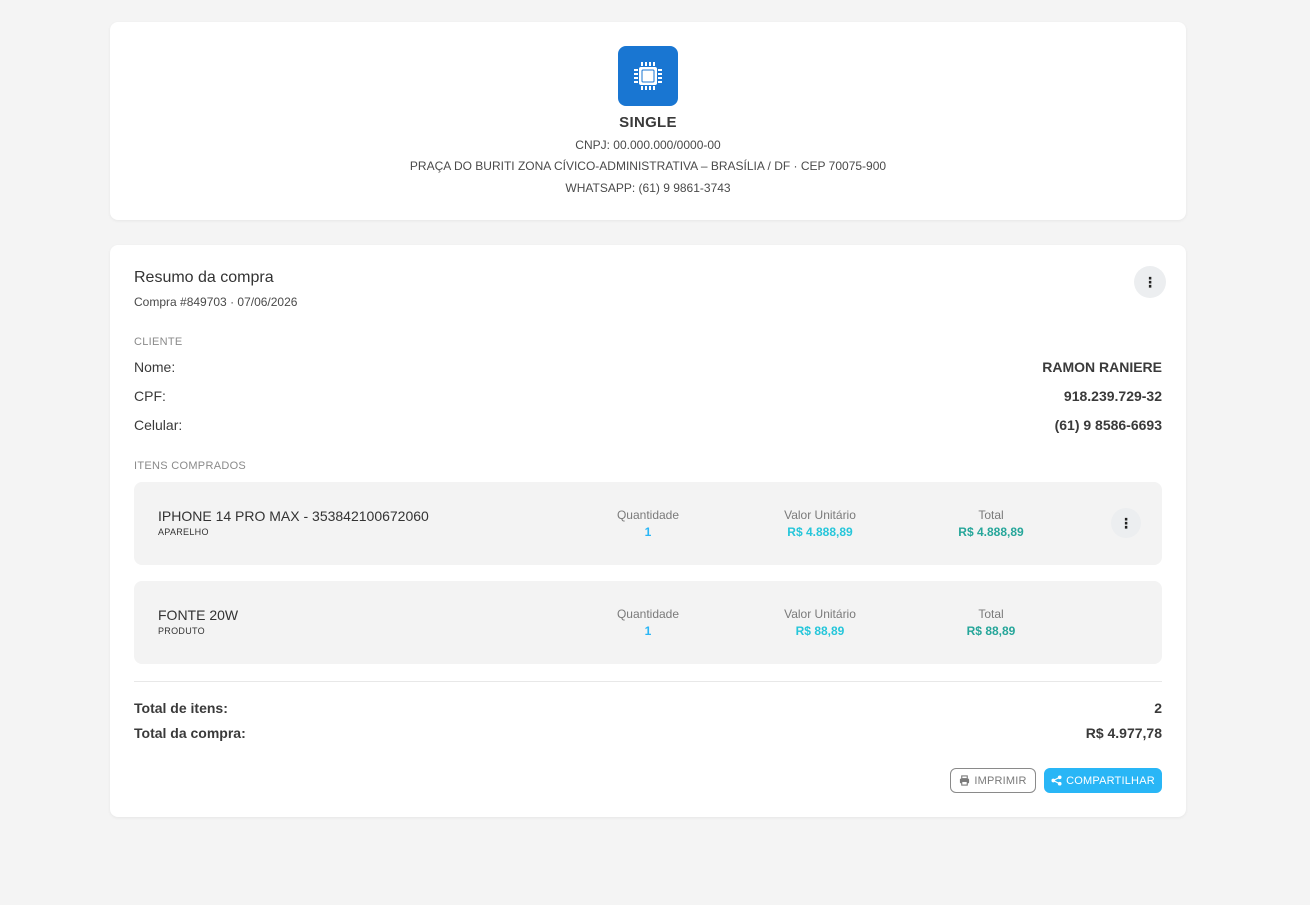  Describe the element at coordinates (183, 532) in the screenshot. I see `item-type: APARELHO` at that location.